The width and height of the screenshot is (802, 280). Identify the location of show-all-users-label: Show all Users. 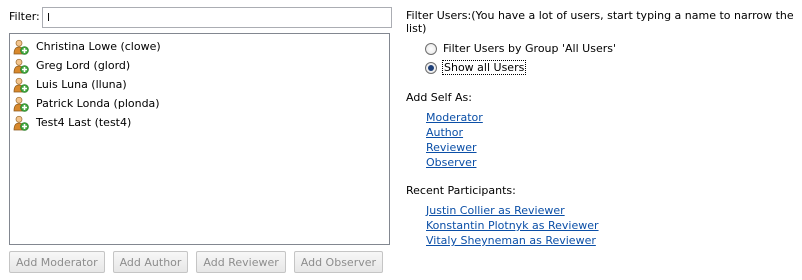
(484, 67).